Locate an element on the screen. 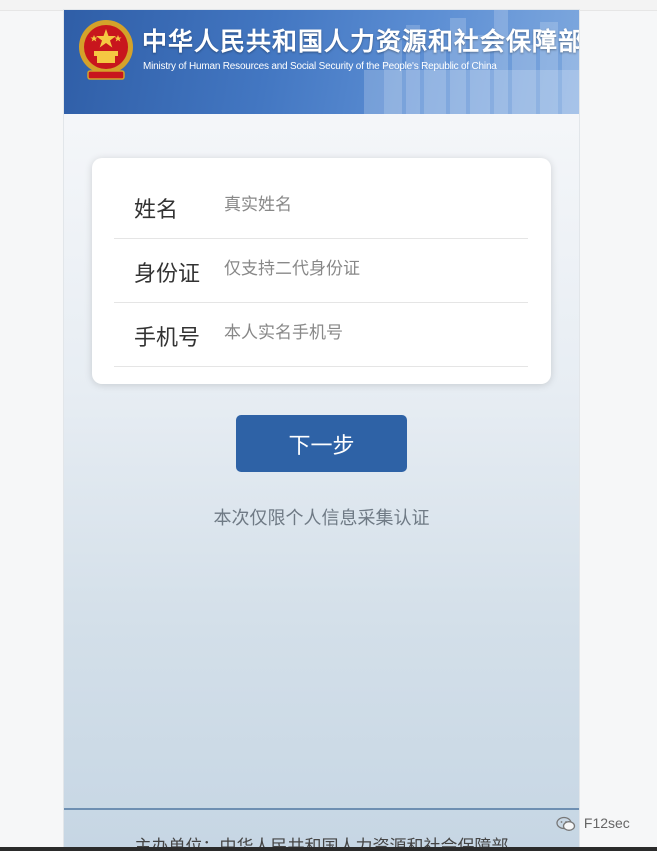  footer-divider is located at coordinates (321, 809).